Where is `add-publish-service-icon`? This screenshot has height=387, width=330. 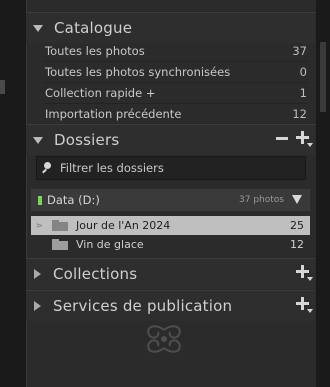
add-publish-service-icon is located at coordinates (304, 305).